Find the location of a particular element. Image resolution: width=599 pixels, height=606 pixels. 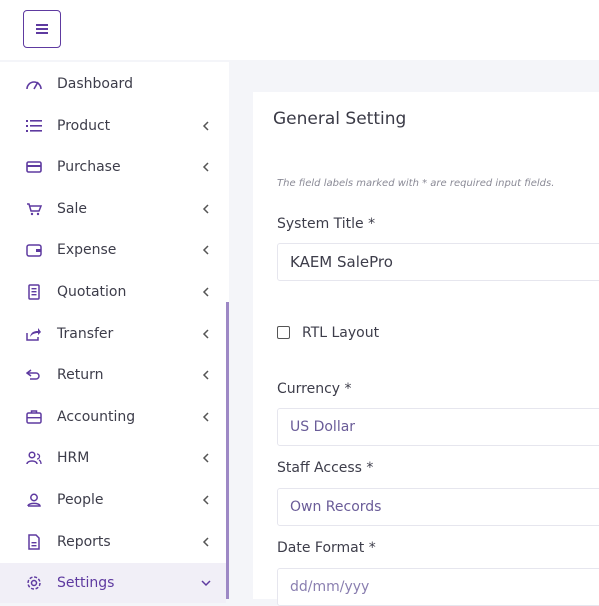

menu-toggle-button is located at coordinates (42, 29).